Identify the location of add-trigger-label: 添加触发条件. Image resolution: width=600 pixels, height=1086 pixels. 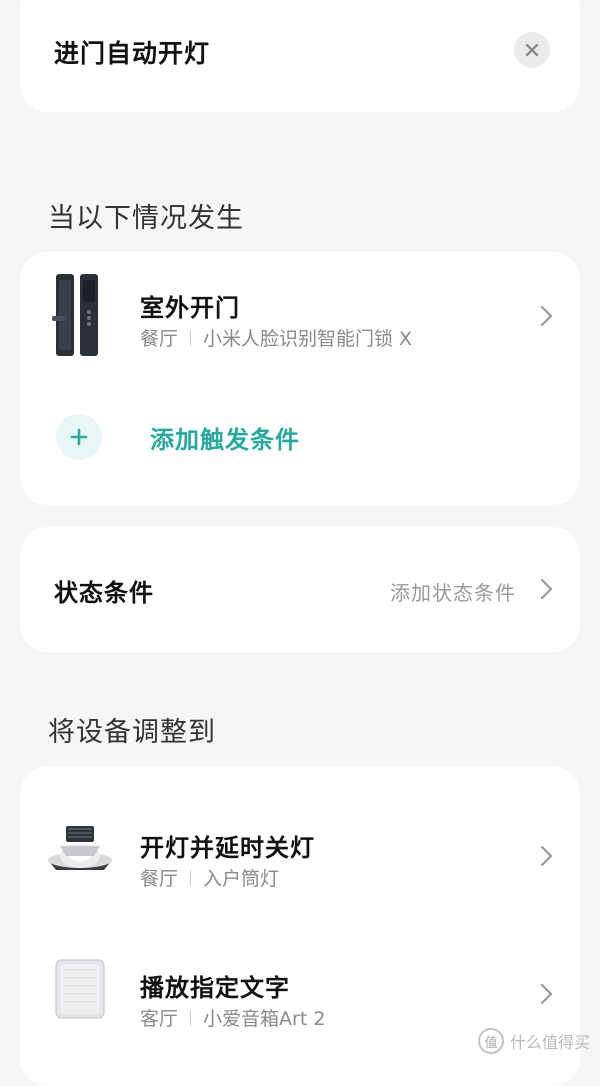
(225, 437).